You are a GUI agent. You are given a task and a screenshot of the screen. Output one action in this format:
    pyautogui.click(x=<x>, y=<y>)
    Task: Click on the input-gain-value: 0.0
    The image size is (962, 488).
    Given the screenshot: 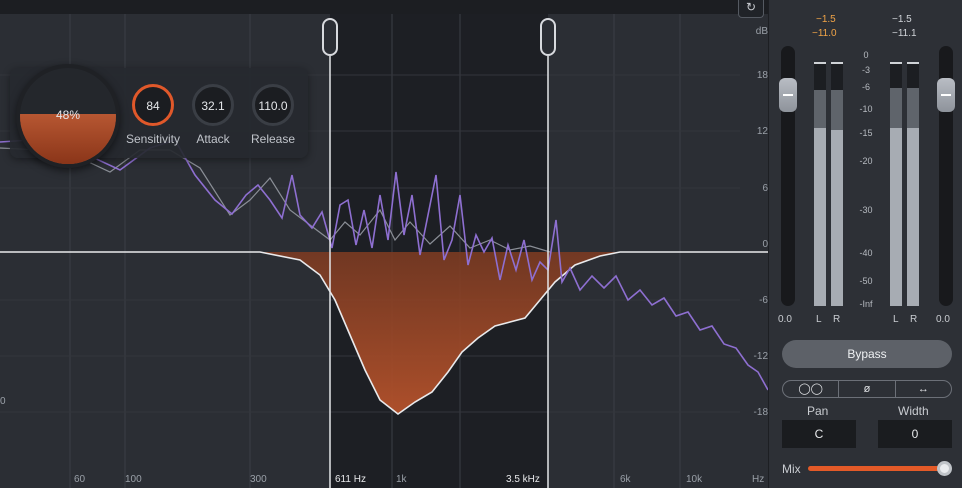 What is the action you would take?
    pyautogui.click(x=785, y=319)
    